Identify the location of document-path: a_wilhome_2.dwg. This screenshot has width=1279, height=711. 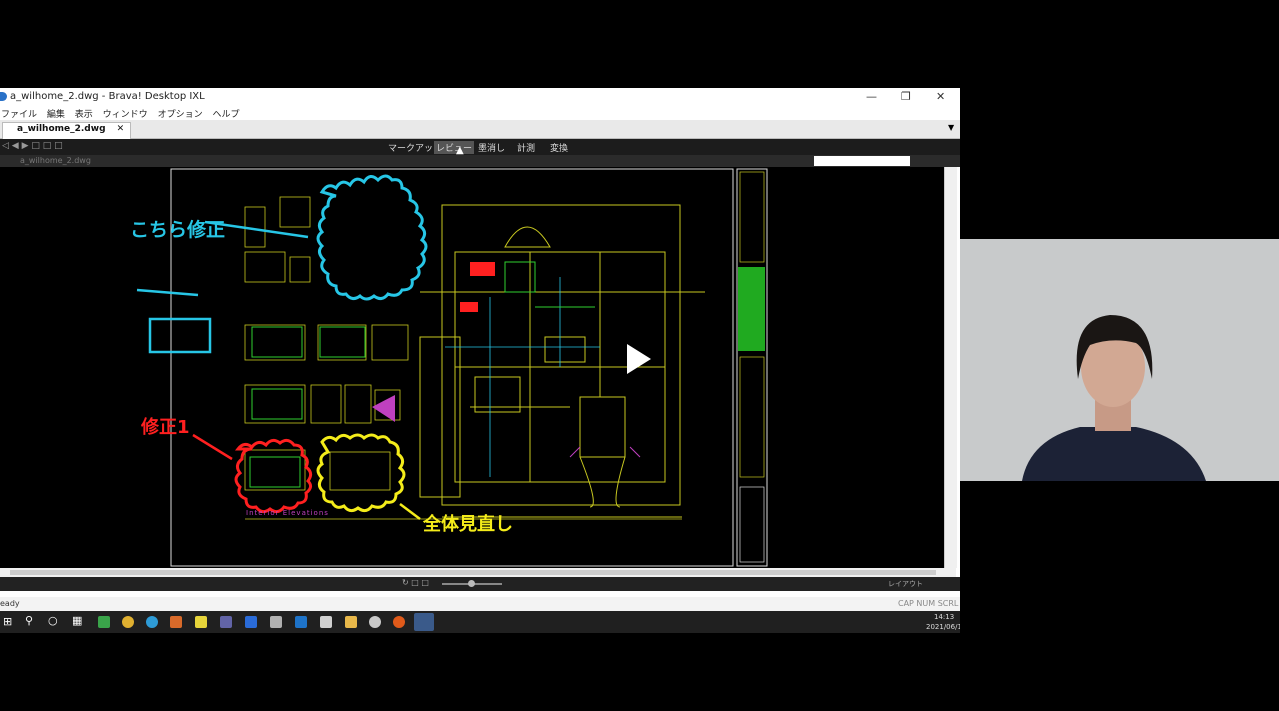
(55, 160).